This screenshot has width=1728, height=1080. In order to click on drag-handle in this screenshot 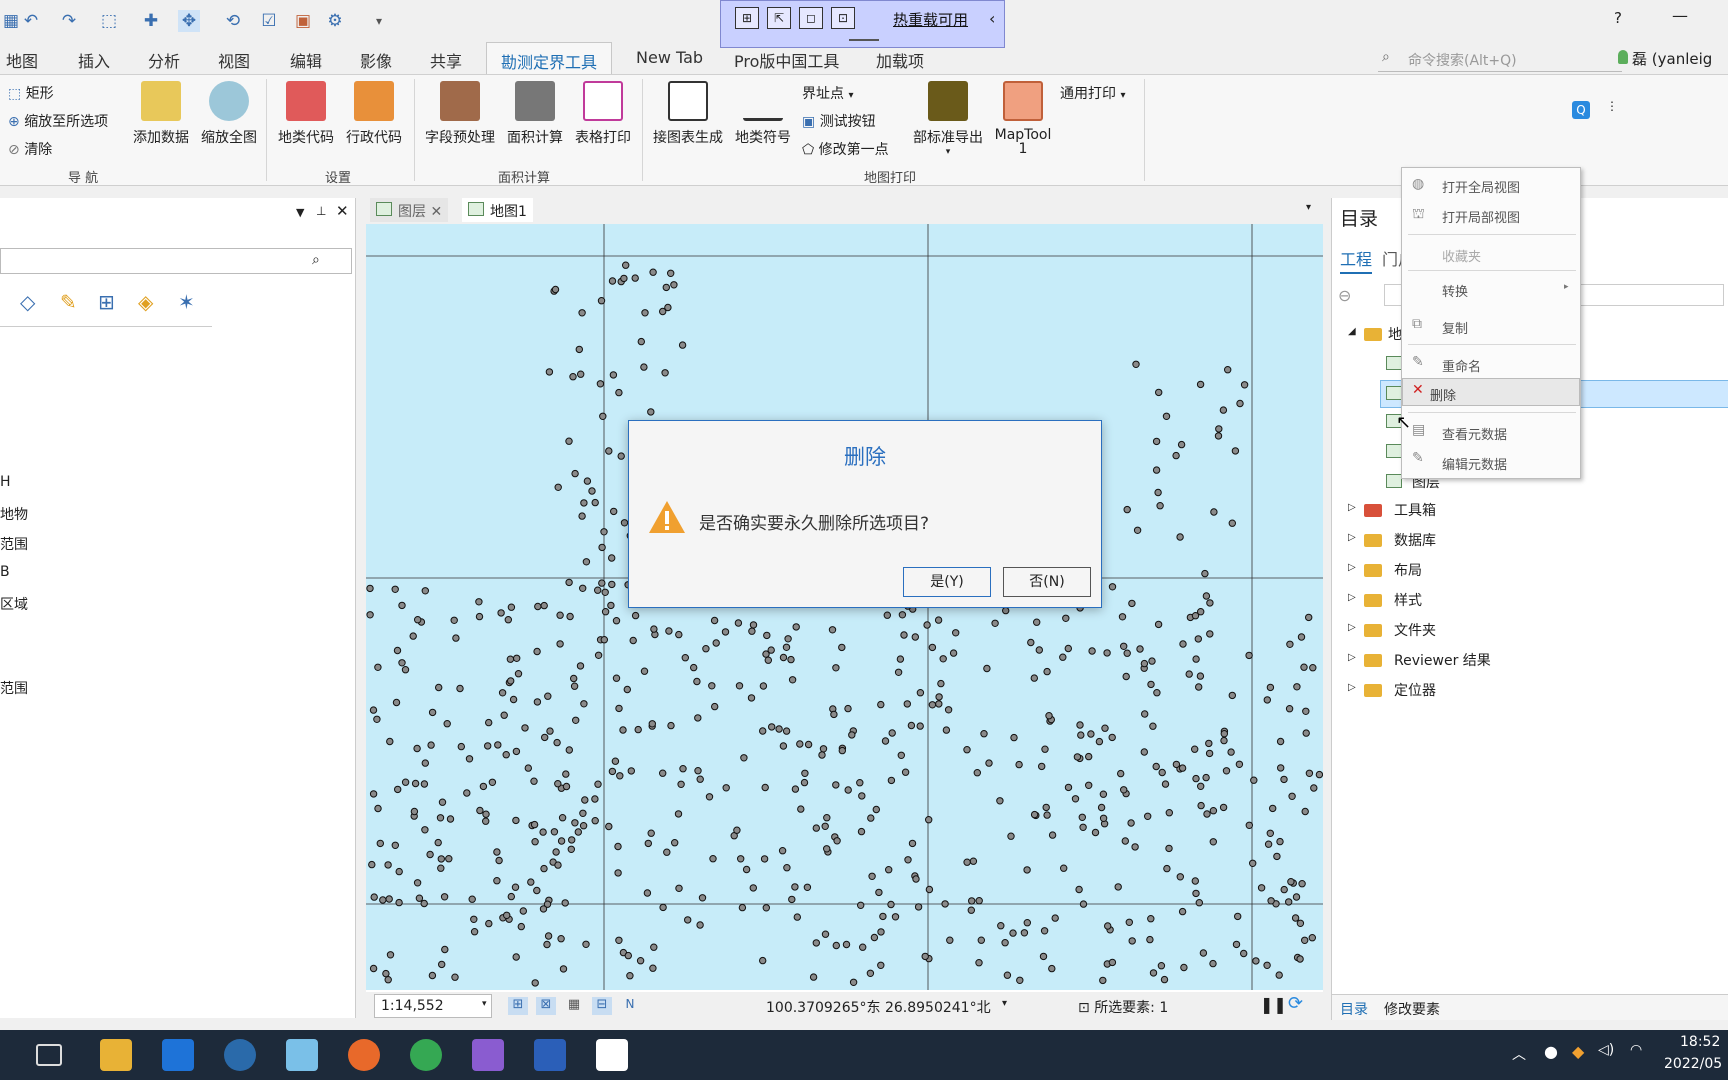, I will do `click(864, 40)`.